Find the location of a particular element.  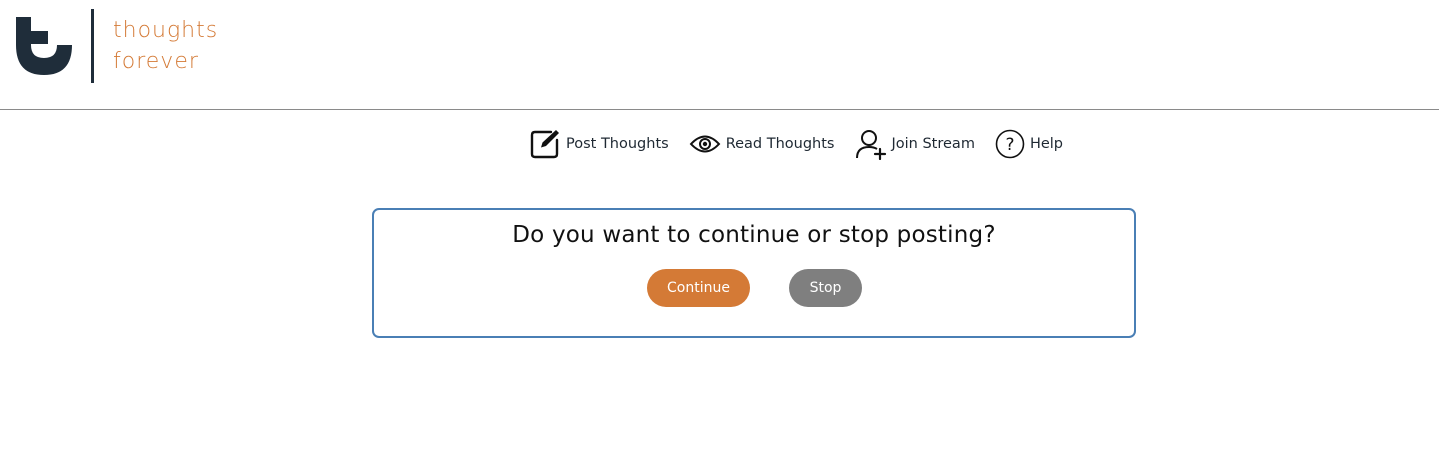

logo-line-1: thoughts is located at coordinates (166, 30).